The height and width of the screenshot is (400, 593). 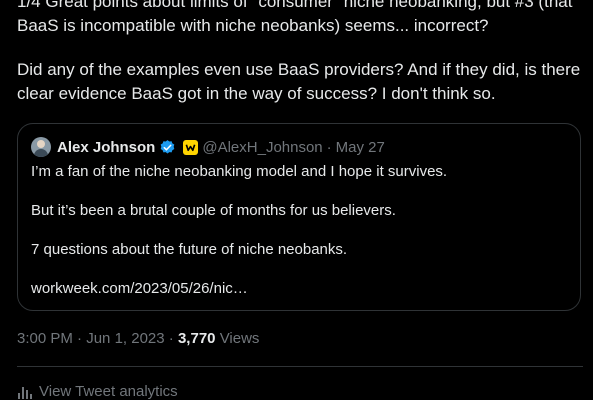 I want to click on divider, so click(x=300, y=366).